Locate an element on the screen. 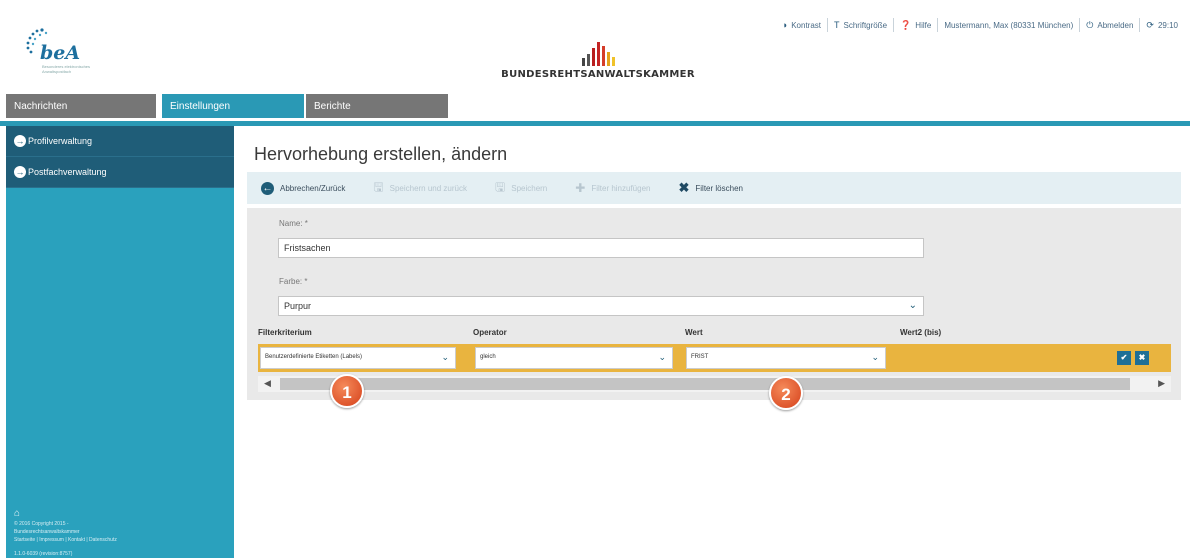 Image resolution: width=1190 pixels, height=558 pixels. font-size-label: Schriftgröße is located at coordinates (865, 25).